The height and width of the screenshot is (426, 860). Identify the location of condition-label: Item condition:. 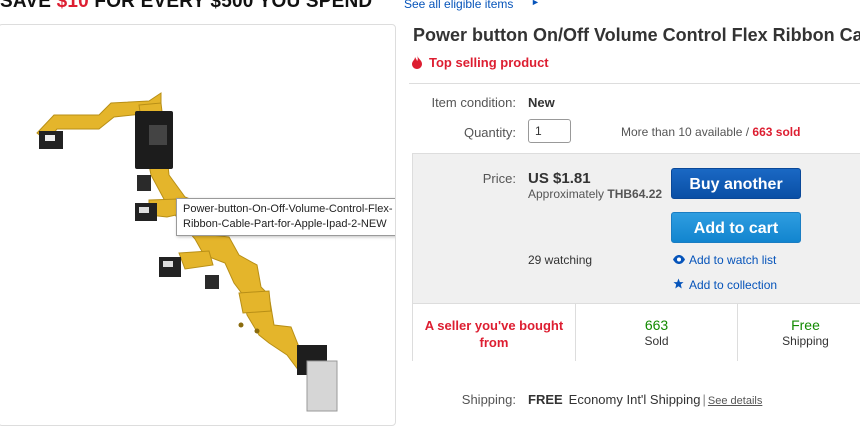
(473, 102).